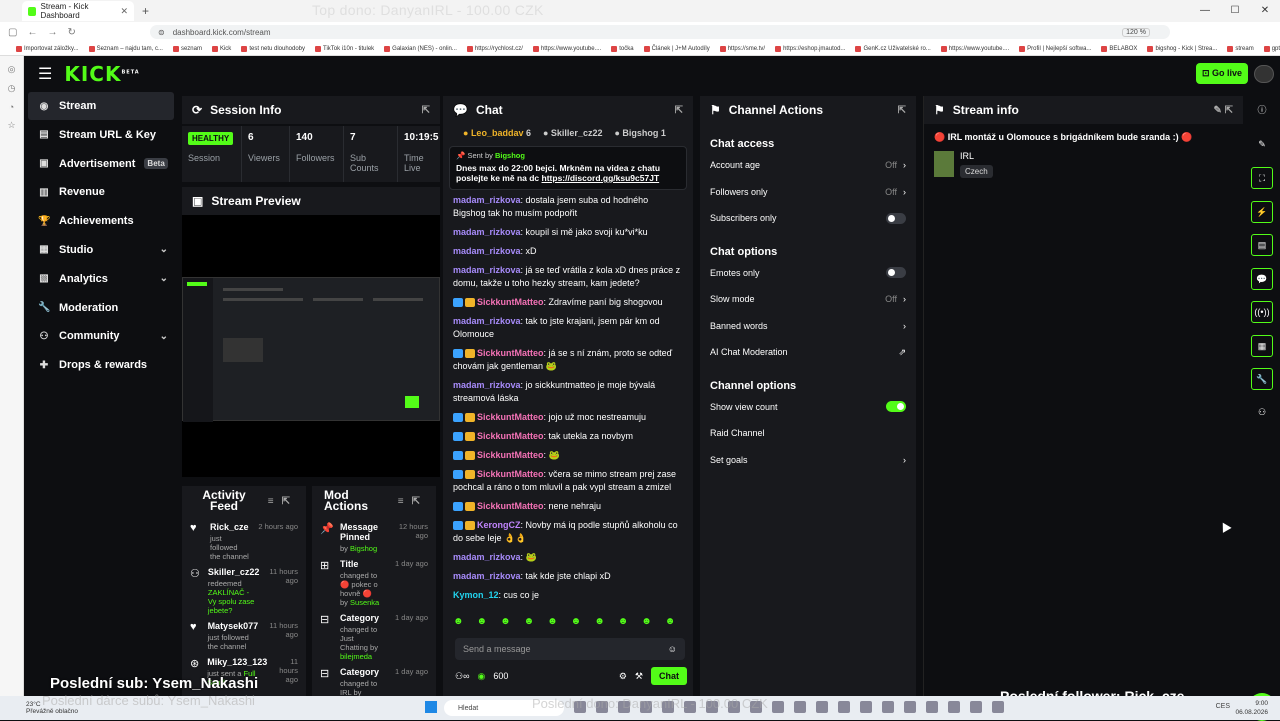 Image resolution: width=1280 pixels, height=721 pixels. What do you see at coordinates (101, 164) in the screenshot?
I see `sidebar-item-advertisement: ▣ Advertisement Beta` at bounding box center [101, 164].